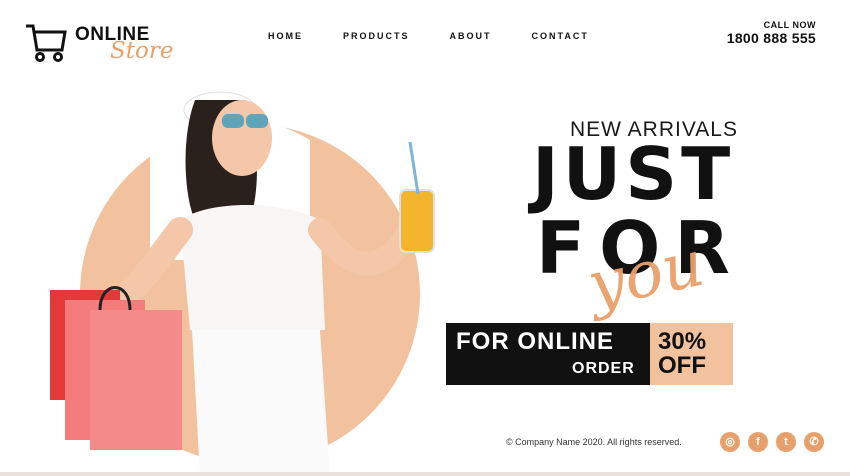  What do you see at coordinates (471, 36) in the screenshot?
I see `nav-about: ABOUT` at bounding box center [471, 36].